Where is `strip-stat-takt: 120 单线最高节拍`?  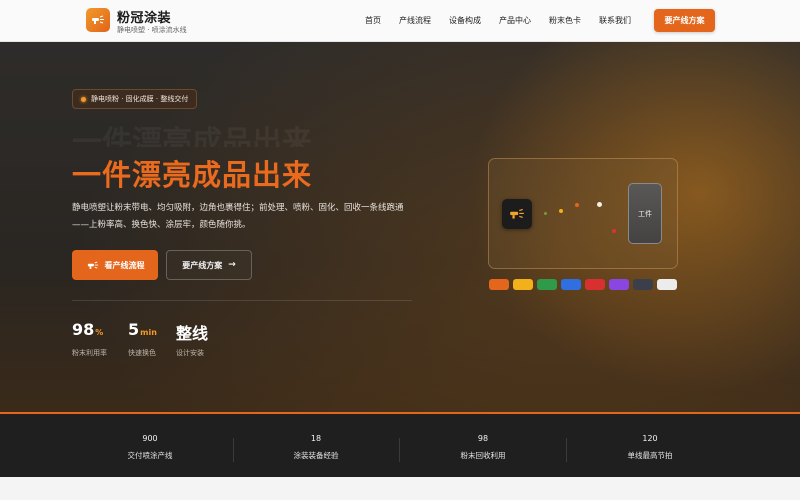 strip-stat-takt: 120 单线最高节拍 is located at coordinates (650, 445).